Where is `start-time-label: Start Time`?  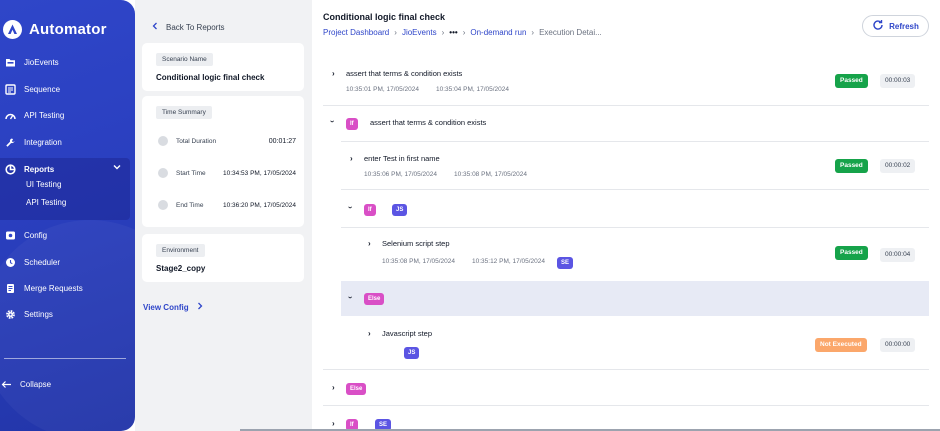 start-time-label: Start Time is located at coordinates (191, 173).